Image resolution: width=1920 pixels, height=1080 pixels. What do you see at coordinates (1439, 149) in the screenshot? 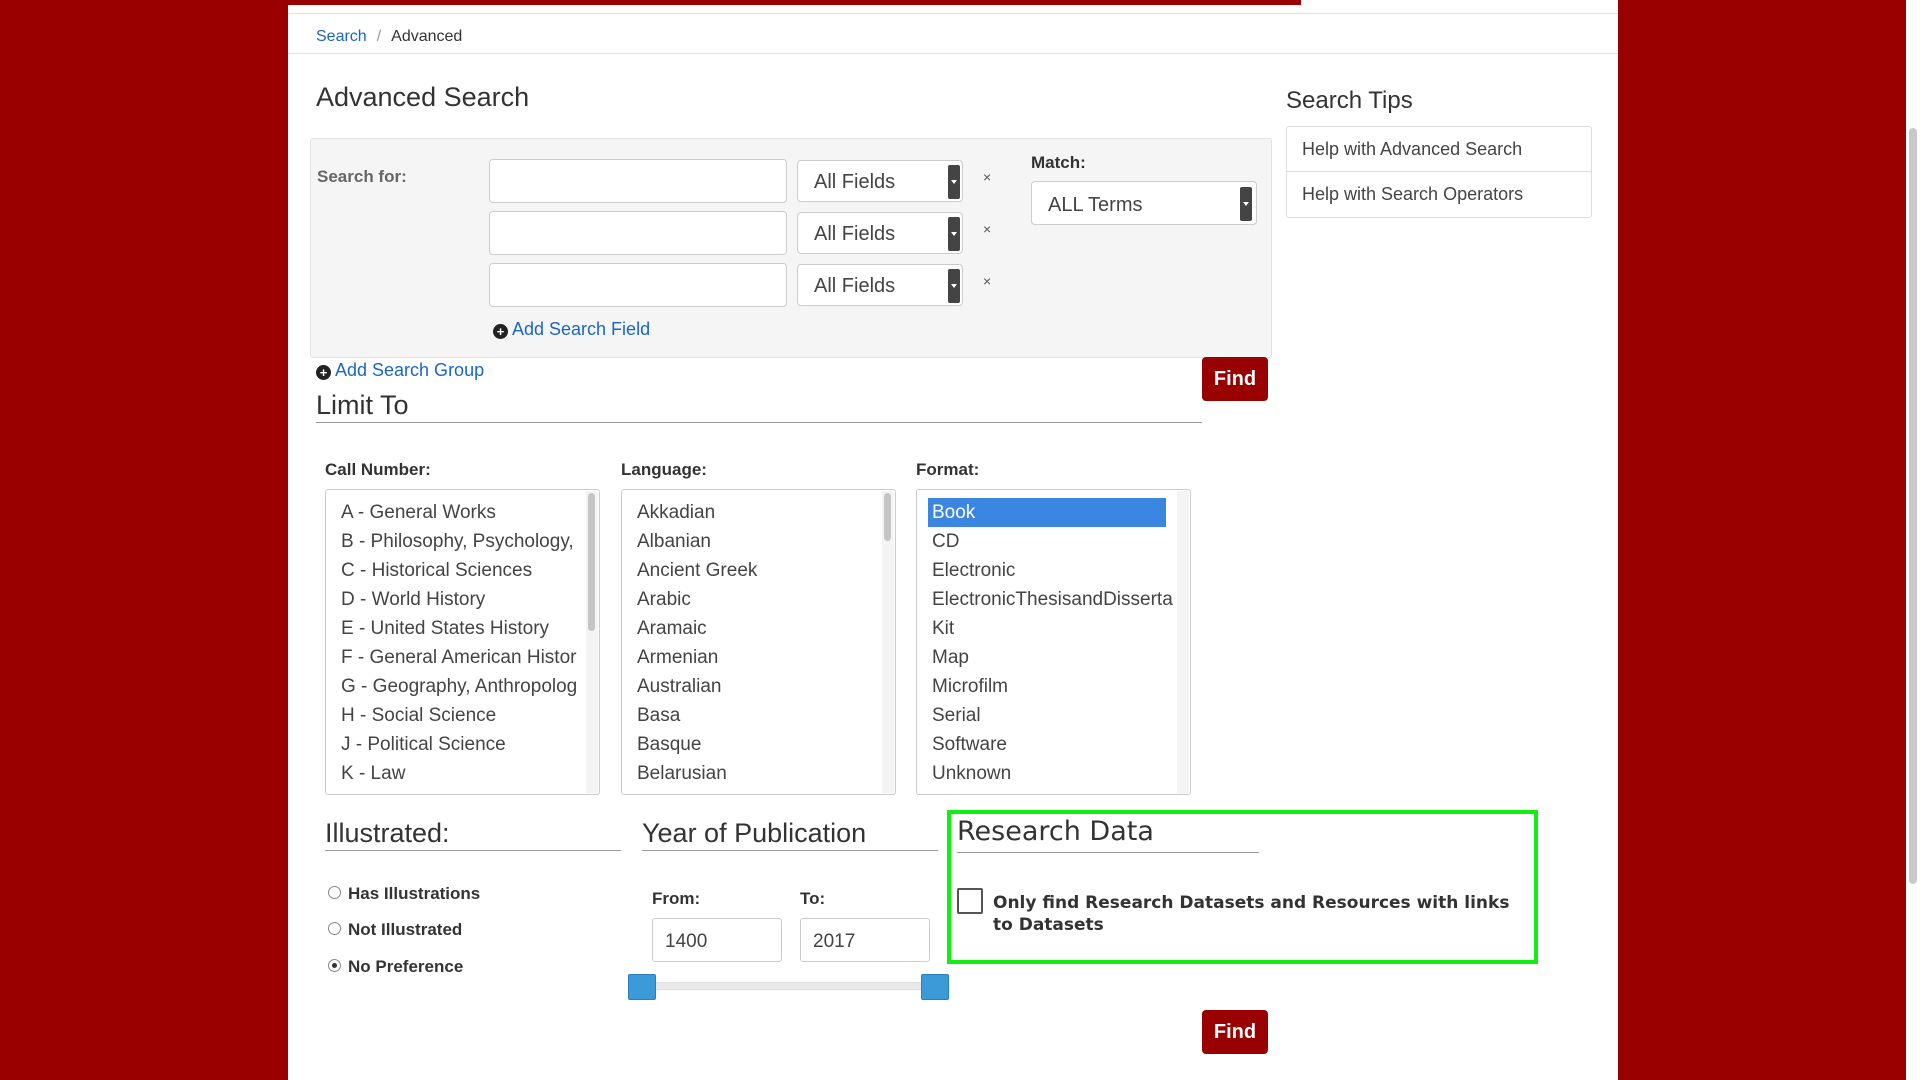
I see `help-advanced-search-link: Help with Advanced Search` at bounding box center [1439, 149].